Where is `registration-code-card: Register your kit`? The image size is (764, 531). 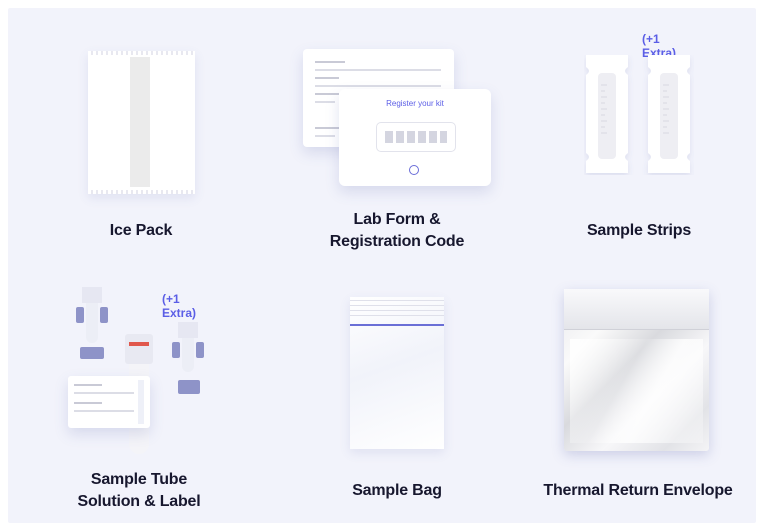
registration-code-card: Register your kit is located at coordinates (415, 137).